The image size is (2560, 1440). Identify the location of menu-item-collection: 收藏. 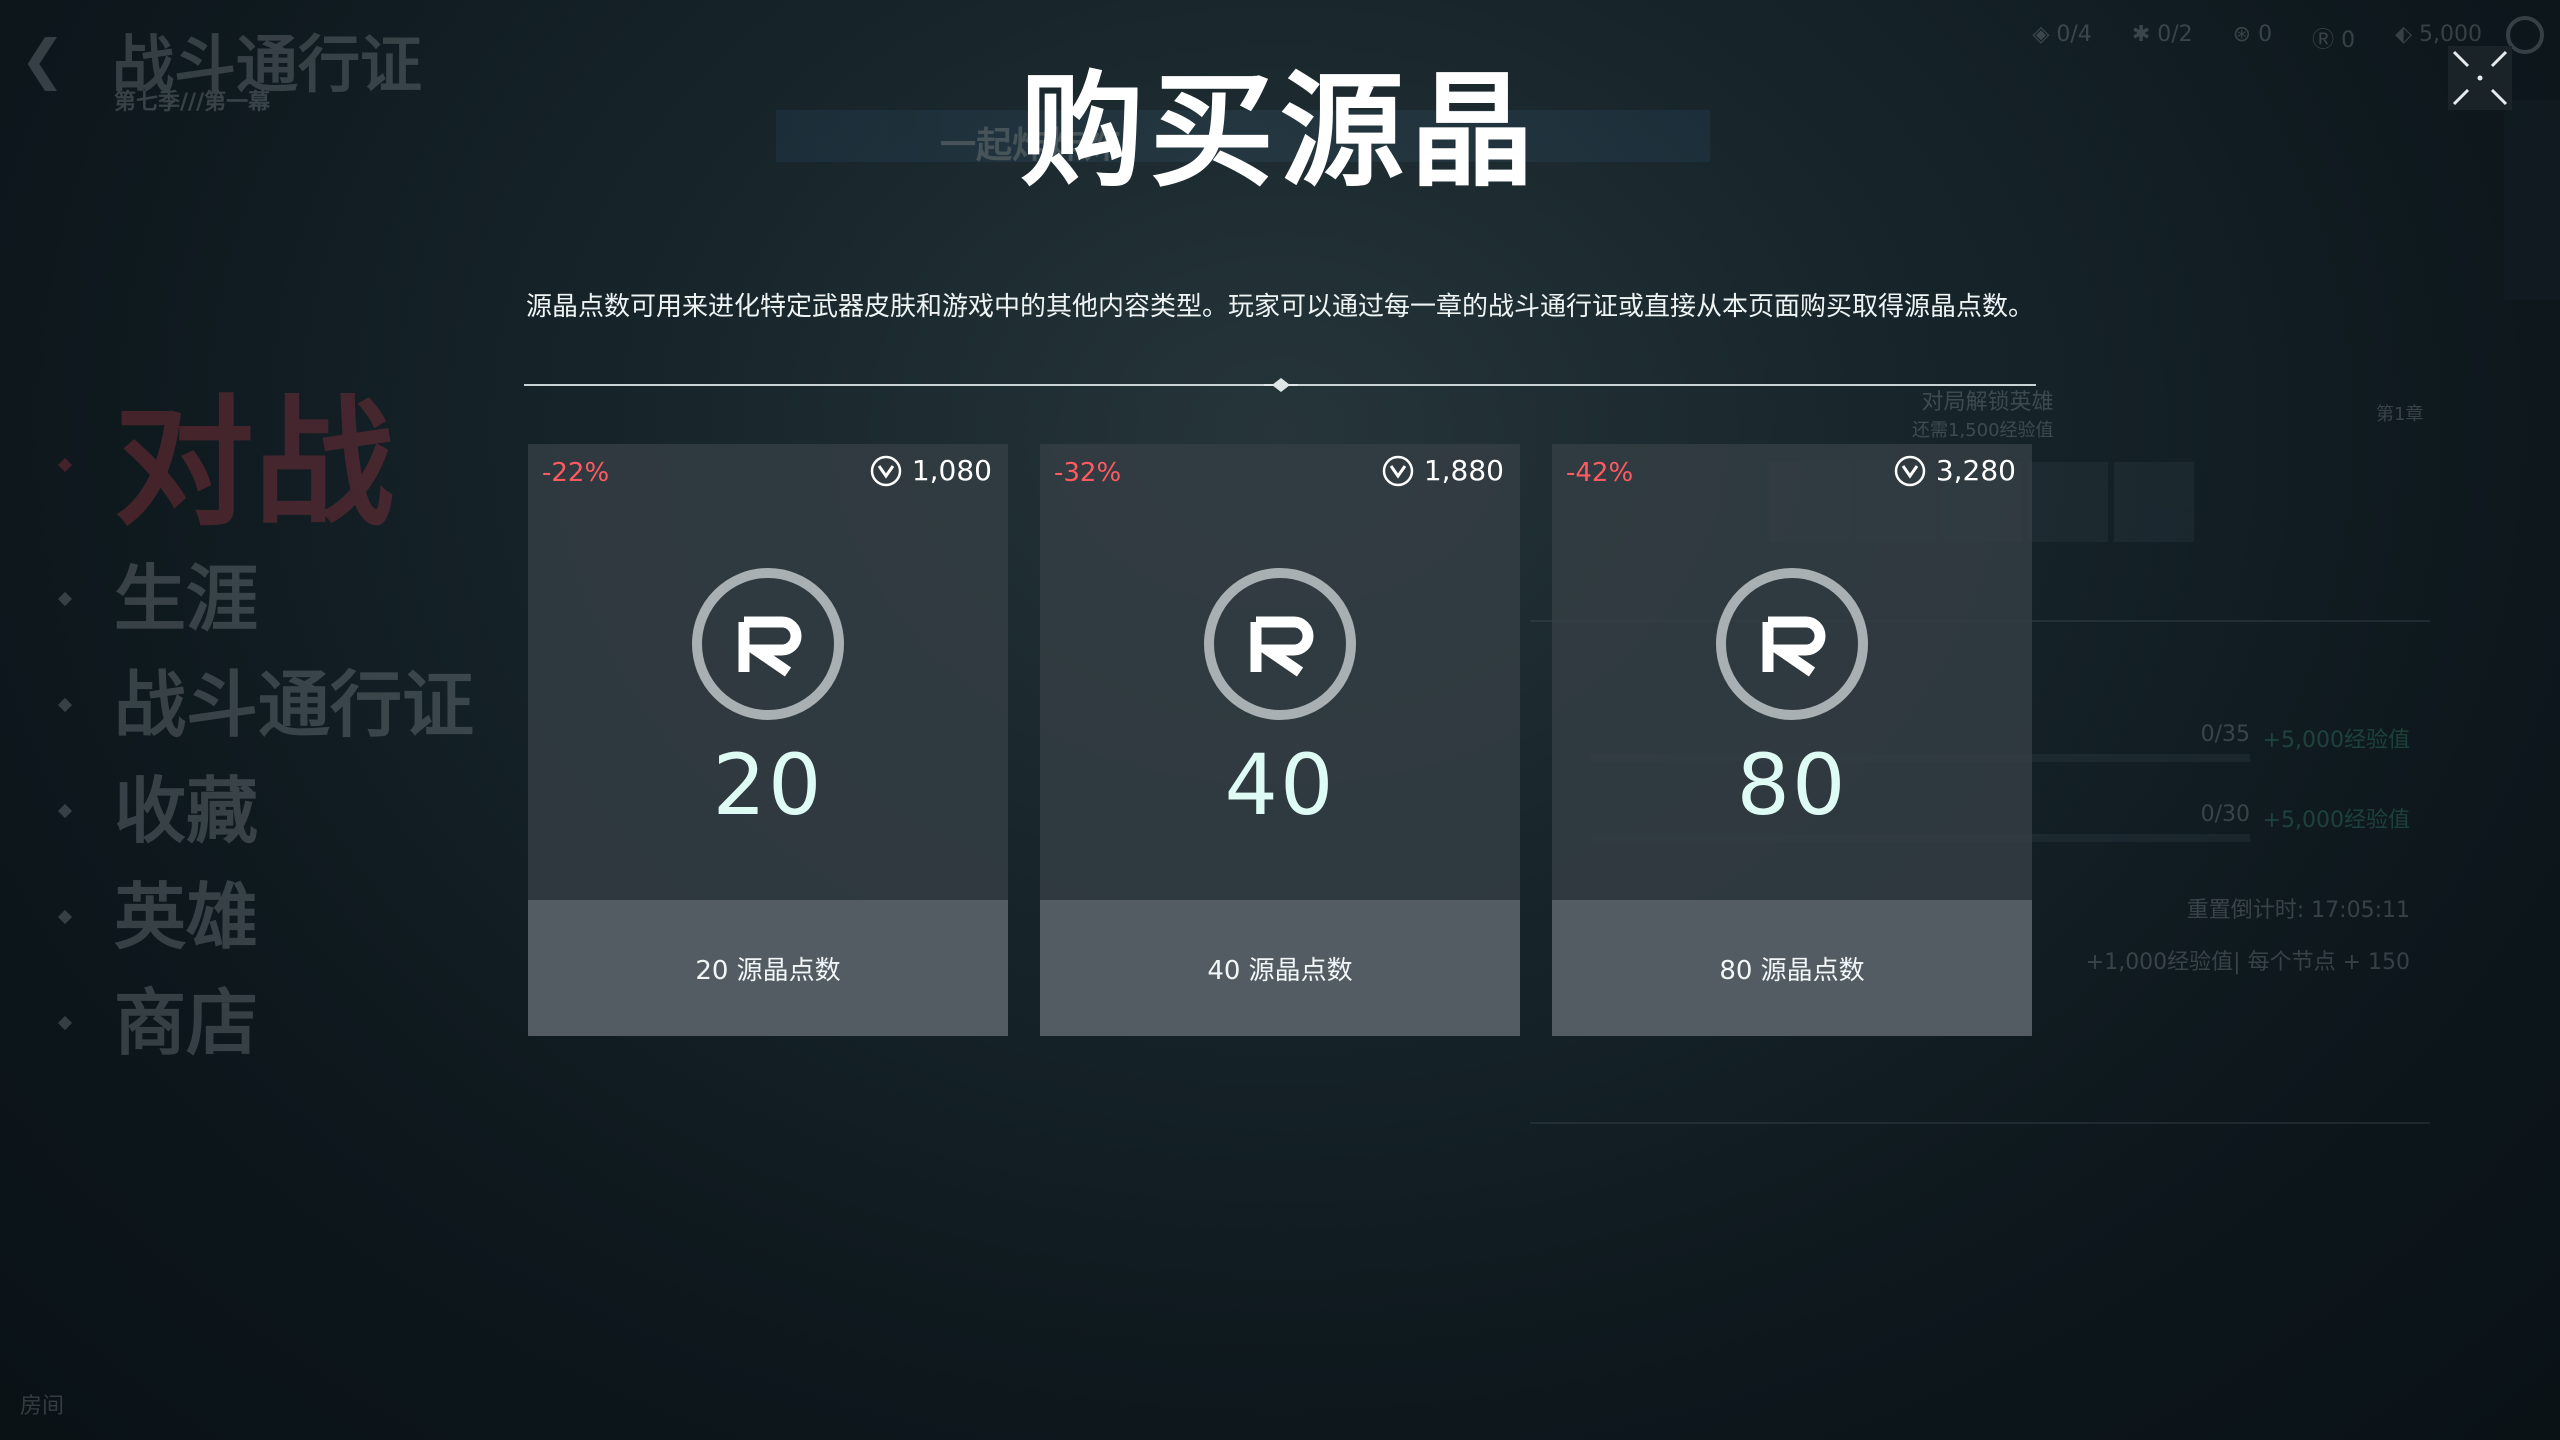
(265, 811).